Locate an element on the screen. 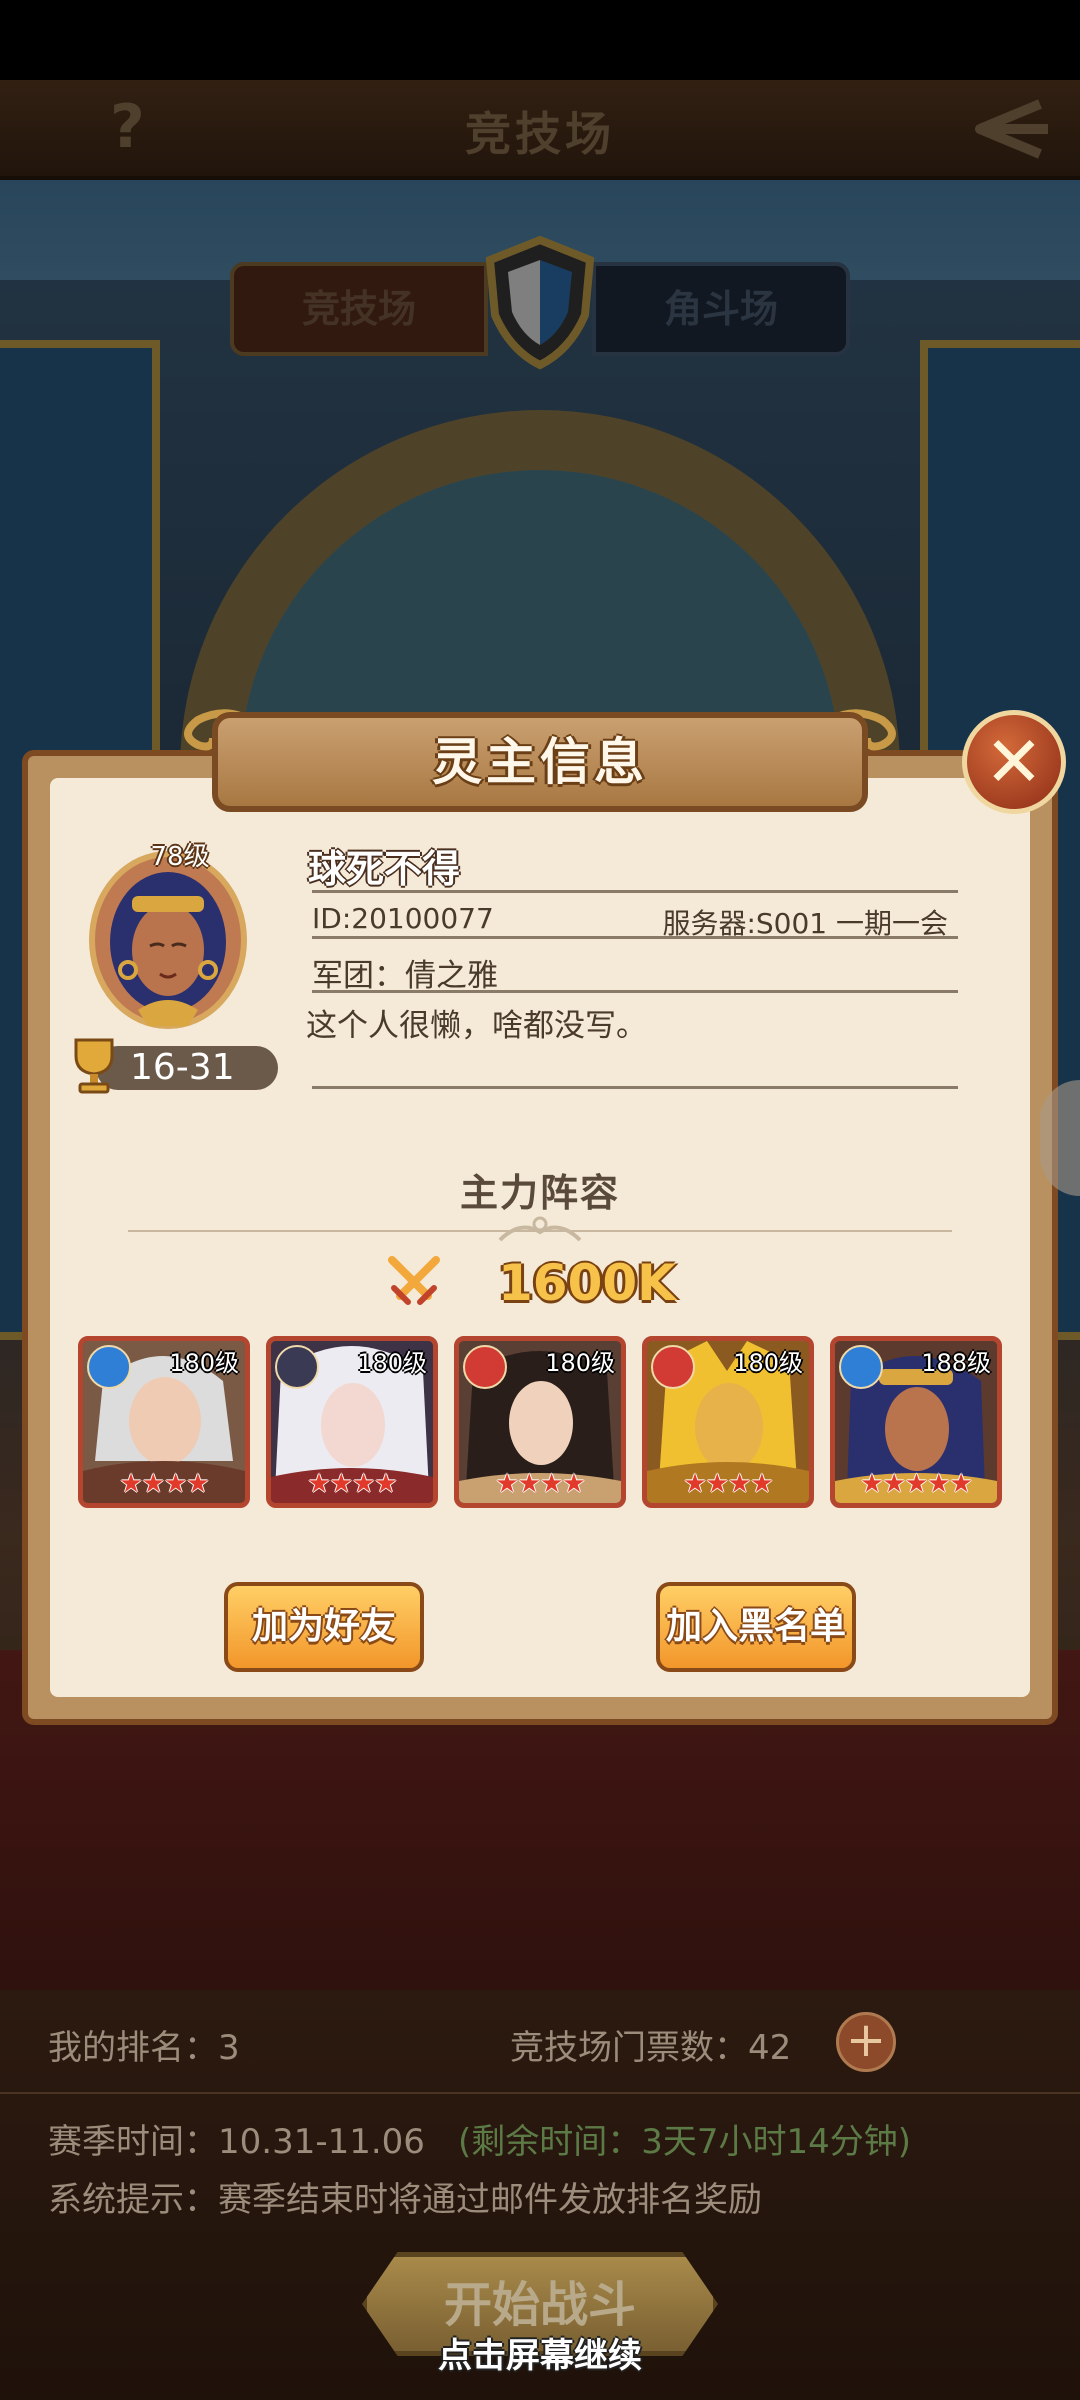 This screenshot has width=1080, height=2400. player-guild: 军团：倩之雅 is located at coordinates (405, 976).